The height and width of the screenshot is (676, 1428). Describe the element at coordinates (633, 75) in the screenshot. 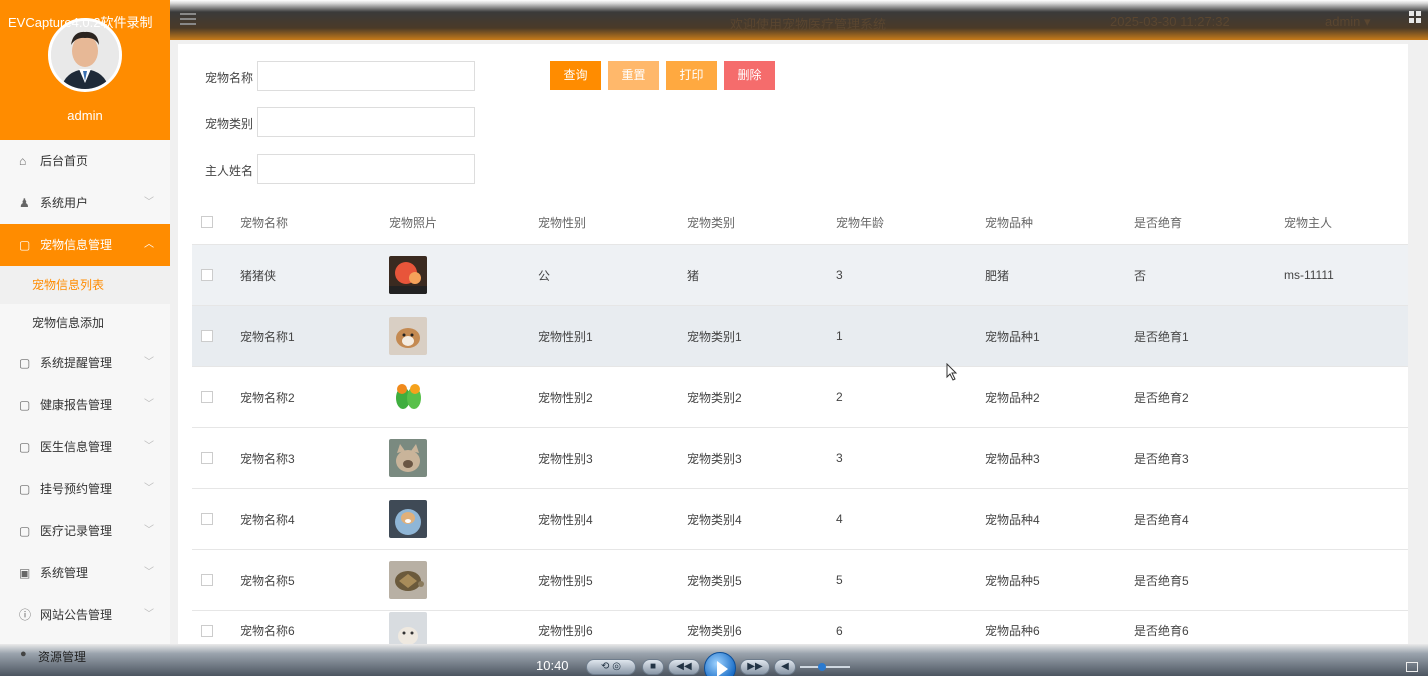

I see `reset-button: 重置` at that location.